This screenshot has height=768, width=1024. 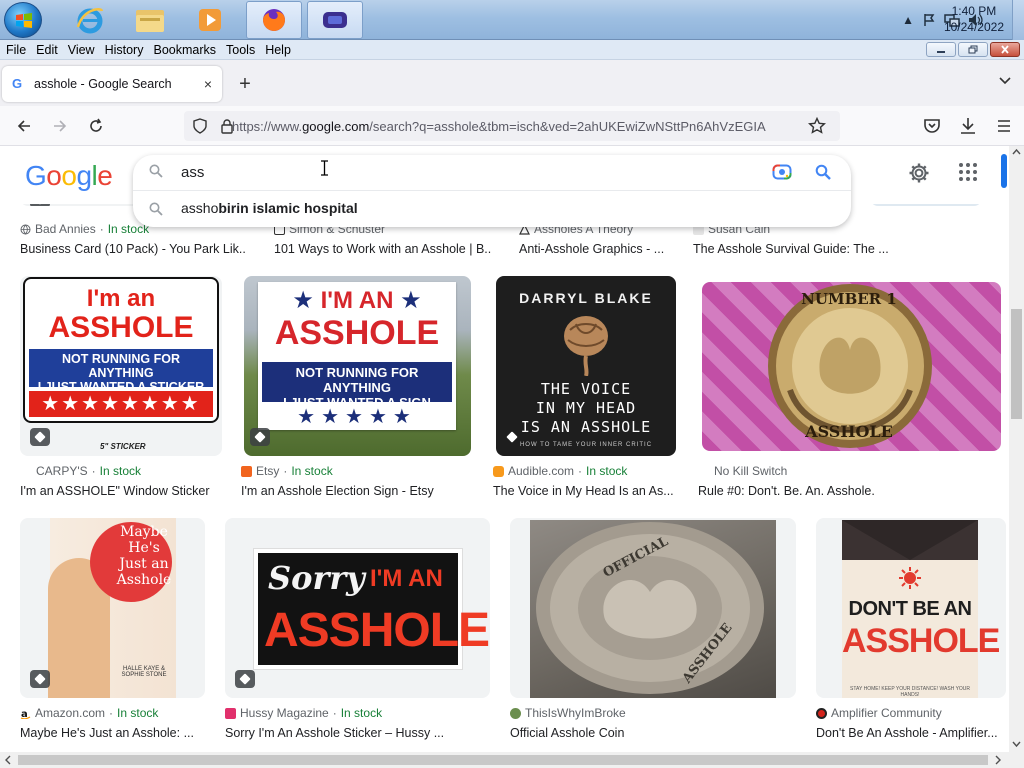 What do you see at coordinates (782, 172) in the screenshot?
I see `google-lens-icon` at bounding box center [782, 172].